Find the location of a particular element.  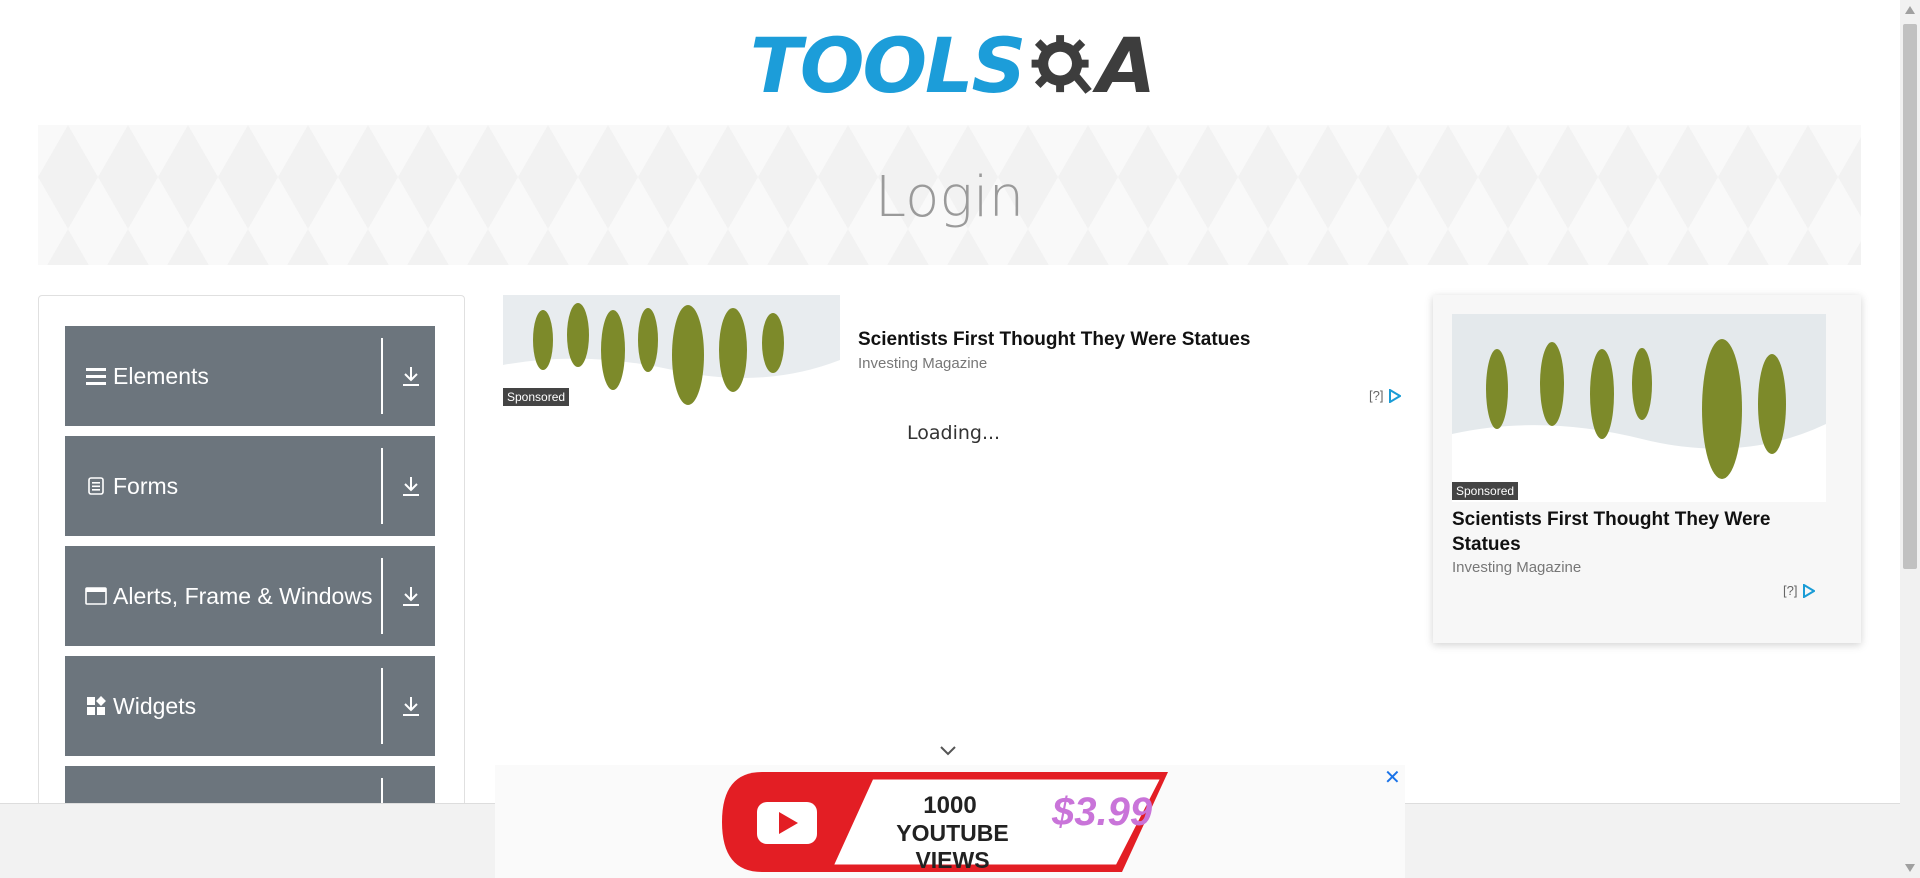

ad-line1: 1000 is located at coordinates (950, 805).